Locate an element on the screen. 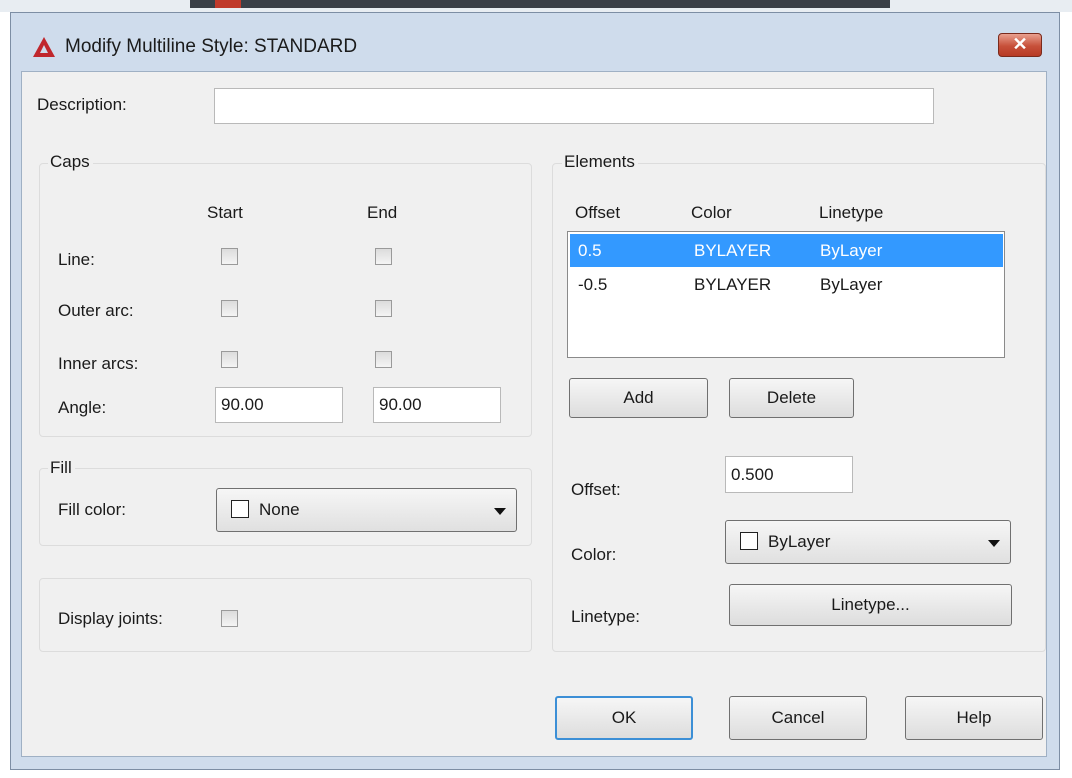  elements-list: 0.5 BYLAYER ByLayer -0.5 BYLAYER ByLayer is located at coordinates (786, 294).